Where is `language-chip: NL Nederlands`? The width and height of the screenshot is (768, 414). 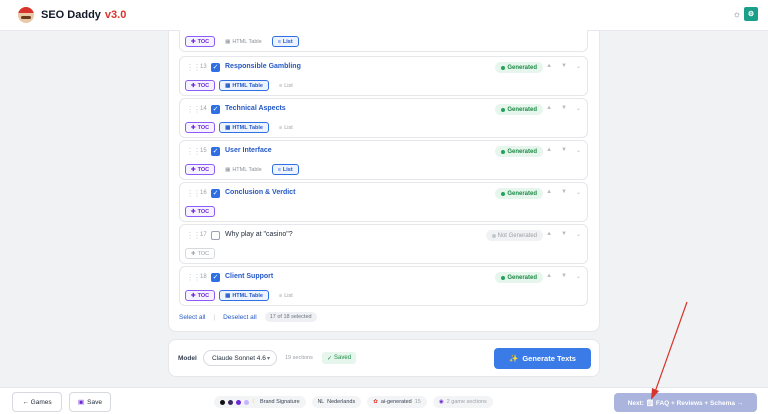 language-chip: NL Nederlands is located at coordinates (336, 402).